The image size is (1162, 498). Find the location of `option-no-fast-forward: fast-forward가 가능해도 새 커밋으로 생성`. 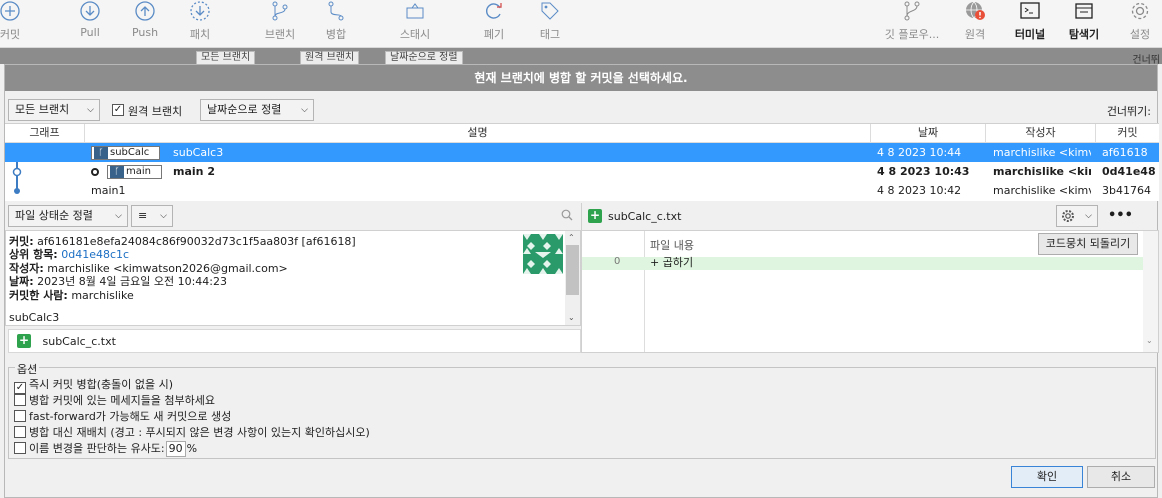

option-no-fast-forward: fast-forward가 가능해도 새 커밋으로 생성 is located at coordinates (122, 415).